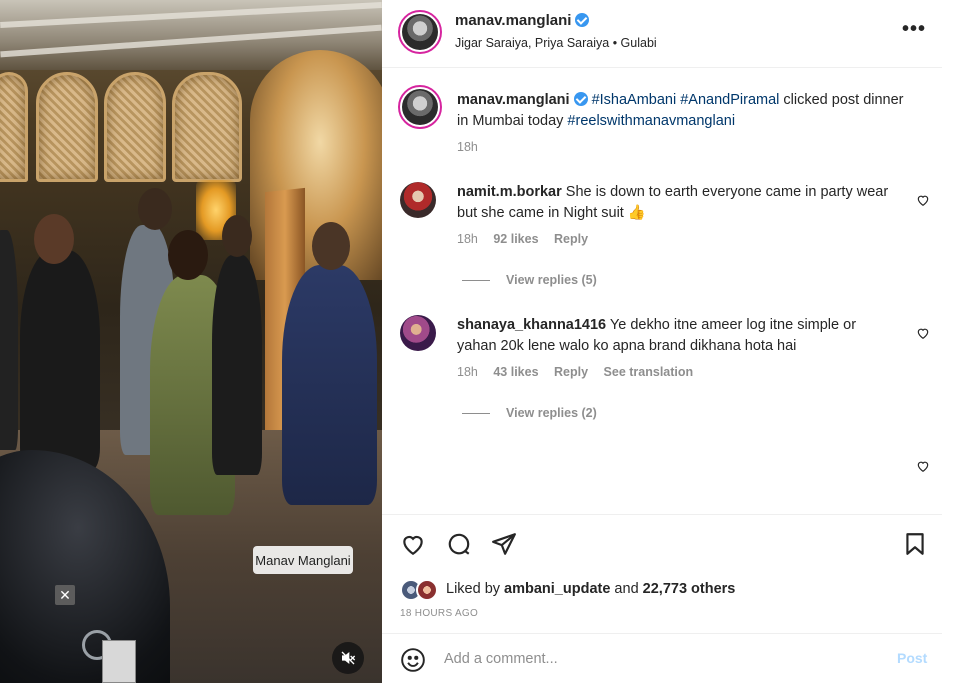 The height and width of the screenshot is (683, 958). Describe the element at coordinates (654, 659) in the screenshot. I see `comment-input` at that location.